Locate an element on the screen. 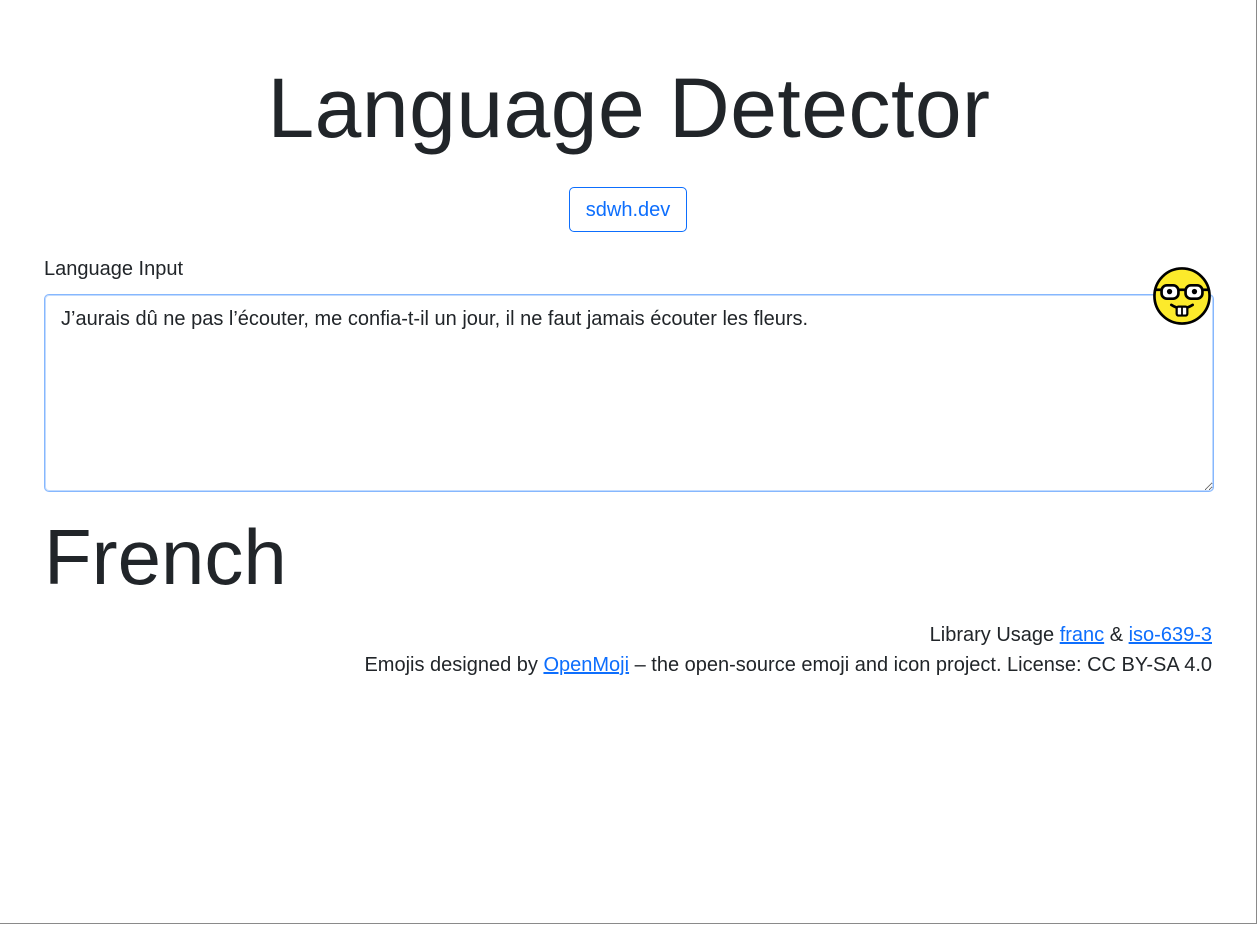 Image resolution: width=1258 pixels, height=925 pixels. iso-639-3-link: iso-639-3 is located at coordinates (1170, 635).